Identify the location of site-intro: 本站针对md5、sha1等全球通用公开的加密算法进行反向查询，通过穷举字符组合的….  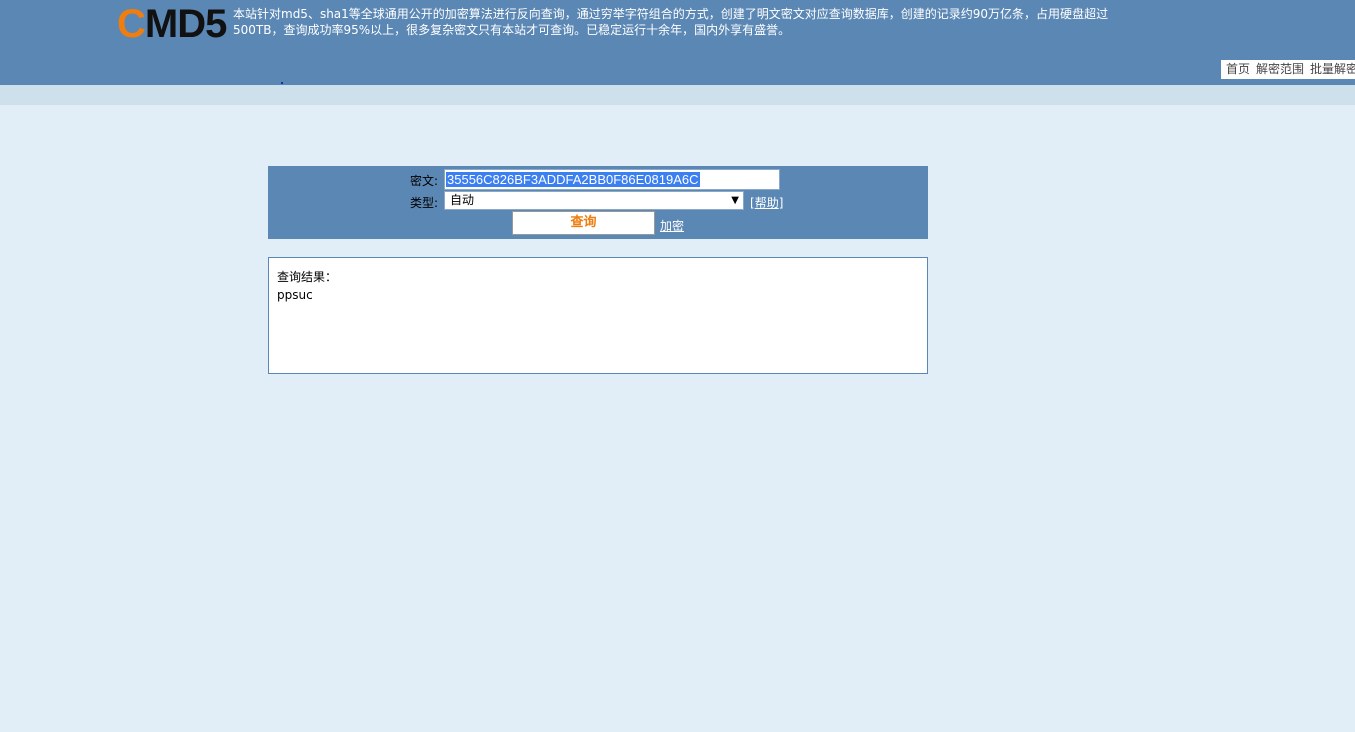
(671, 22).